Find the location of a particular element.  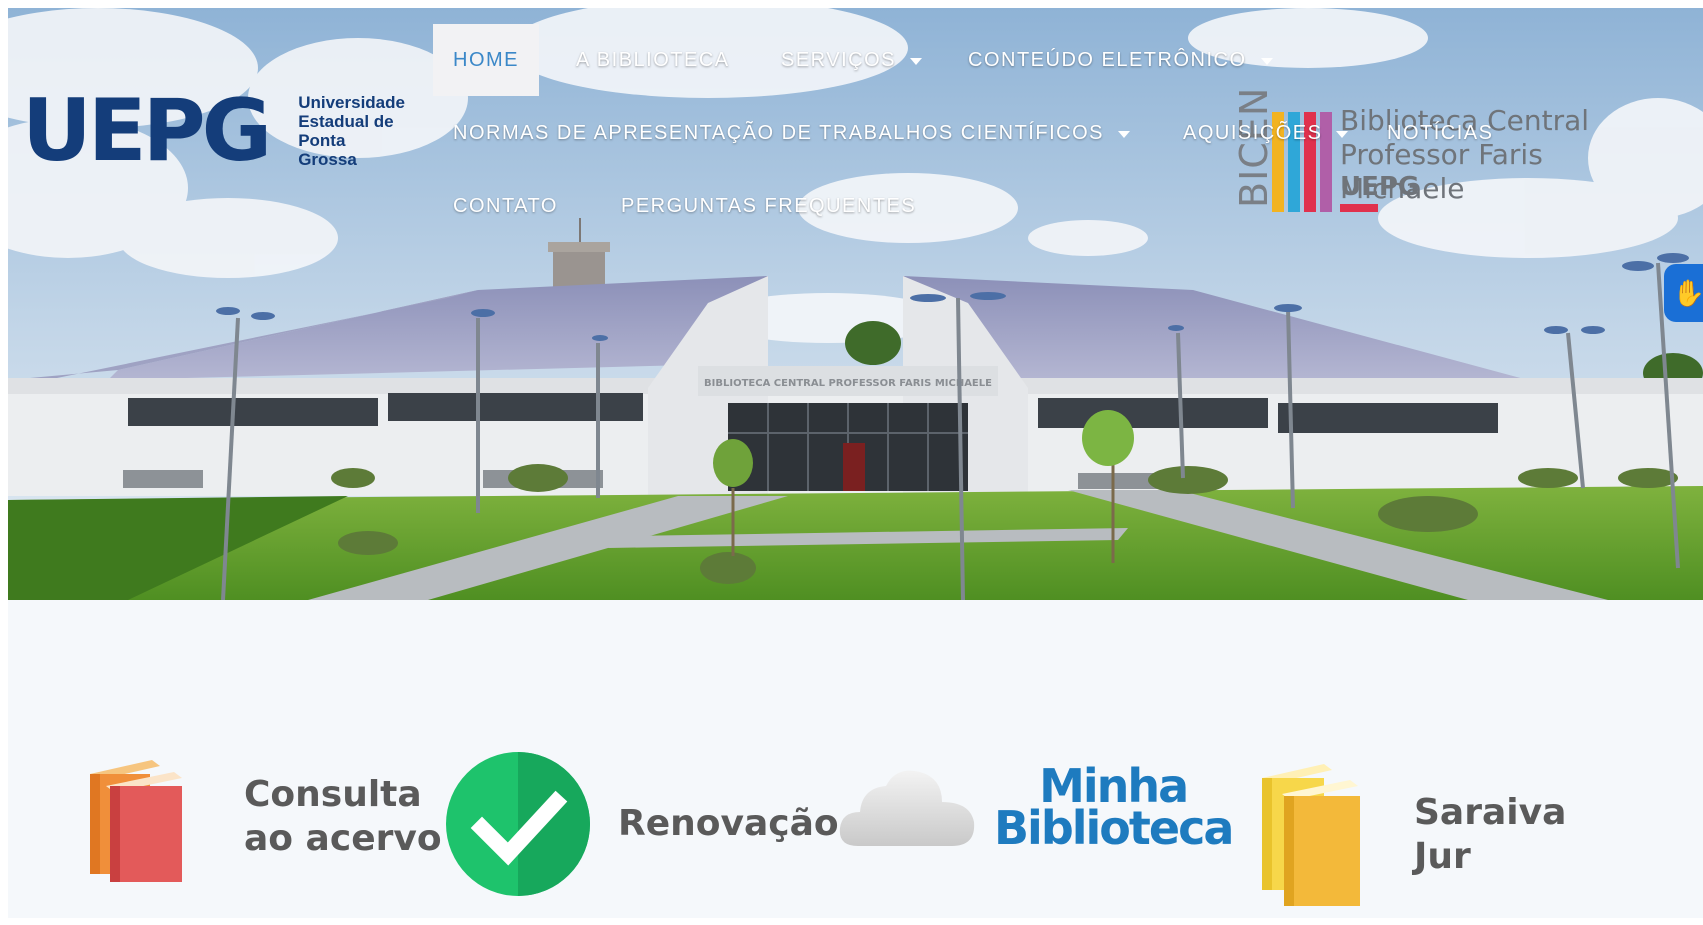

quick-link-renovacao: Renovação is located at coordinates (641, 824).